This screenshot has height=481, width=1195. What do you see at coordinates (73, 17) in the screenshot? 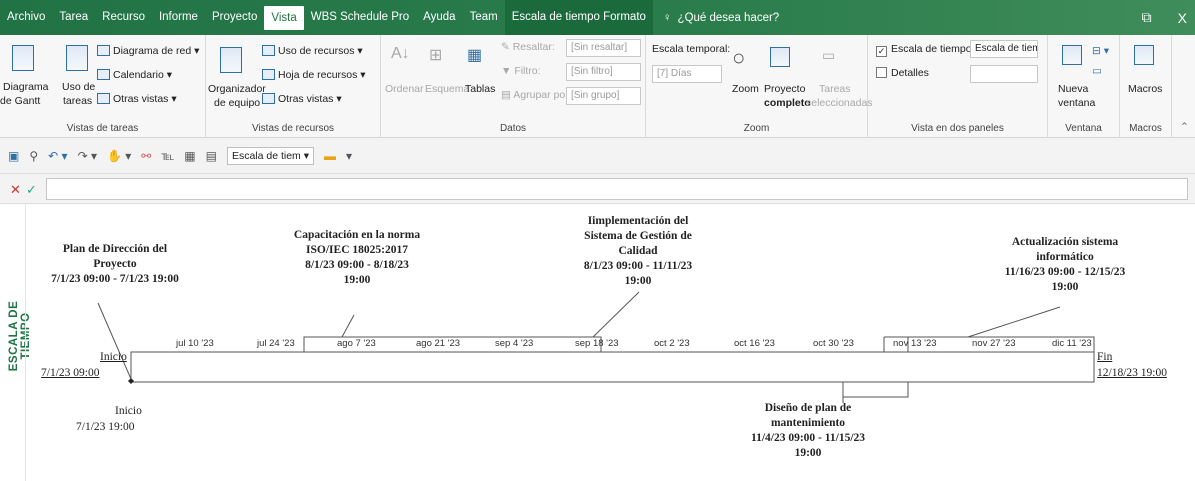
I see `tab-tarea: Tarea` at bounding box center [73, 17].